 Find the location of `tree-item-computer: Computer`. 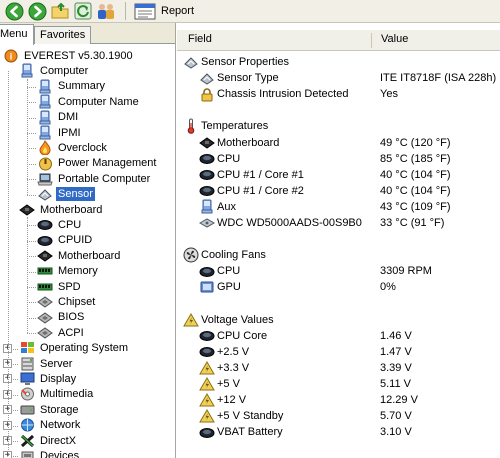

tree-item-computer: Computer is located at coordinates (54, 70).